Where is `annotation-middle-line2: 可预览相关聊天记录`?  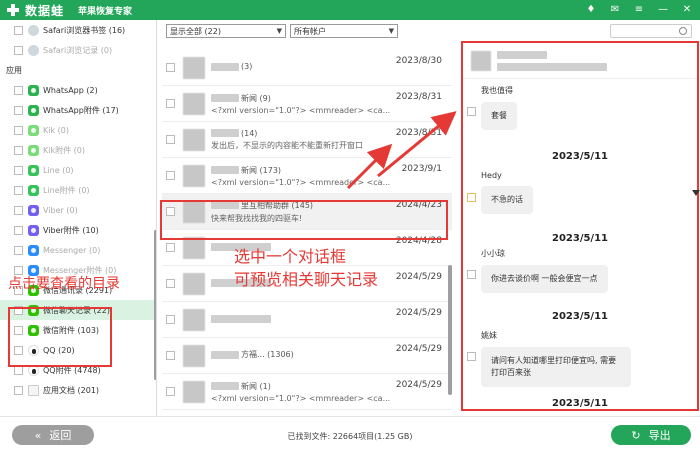
annotation-middle-line2: 可预览相关聊天记录 is located at coordinates (306, 279).